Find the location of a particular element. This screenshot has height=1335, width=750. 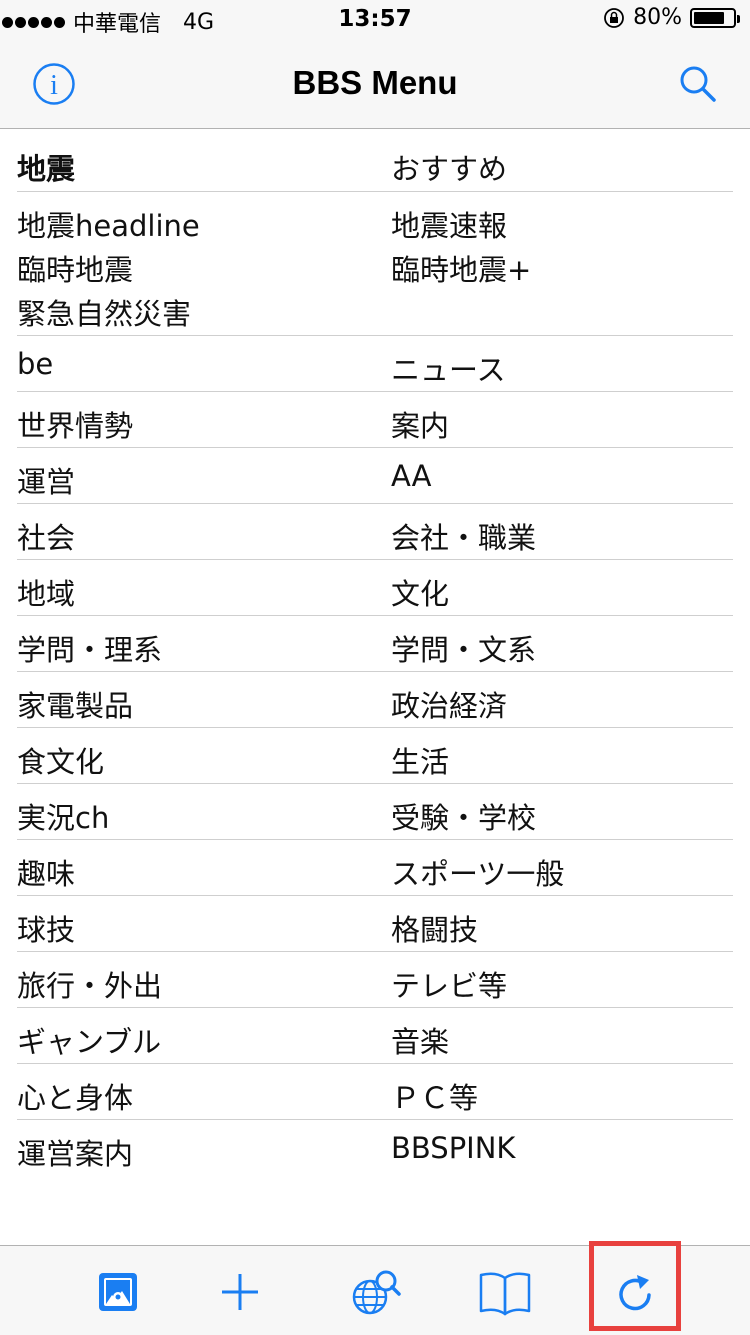

list-item: スポーツ一般 is located at coordinates (477, 872).